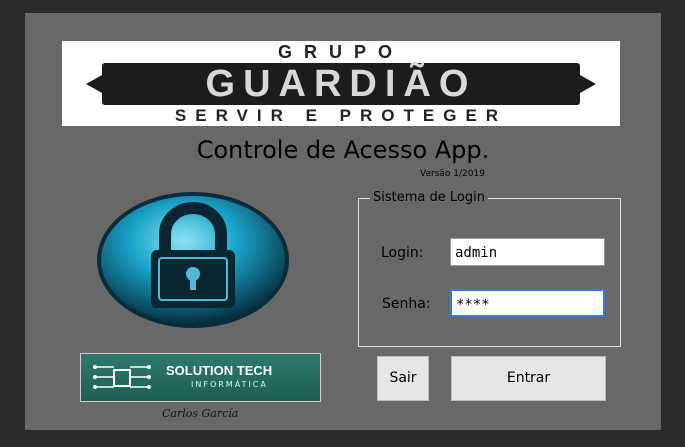 The width and height of the screenshot is (685, 447). I want to click on password-label: Senha:, so click(406, 304).